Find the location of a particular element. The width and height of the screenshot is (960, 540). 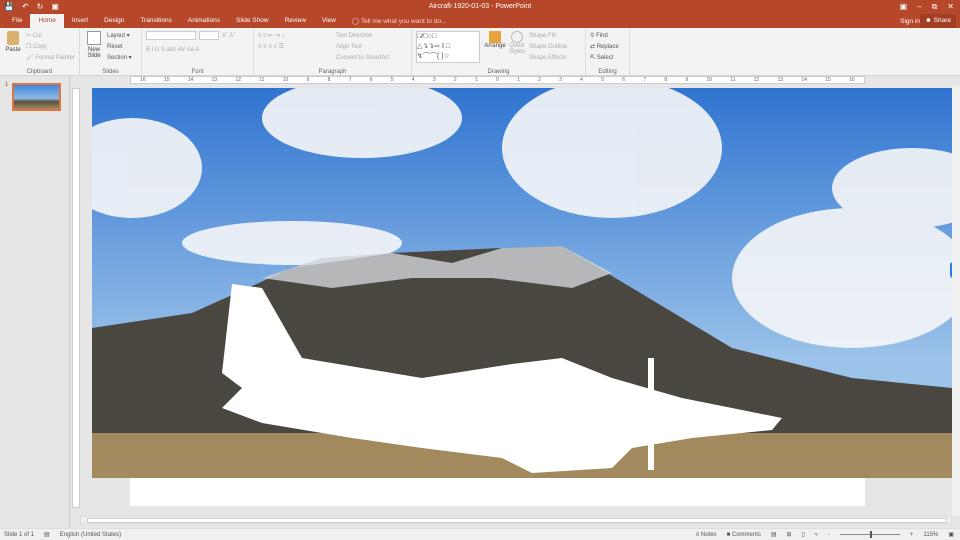

find-button: ⚲ Find is located at coordinates (607, 36).